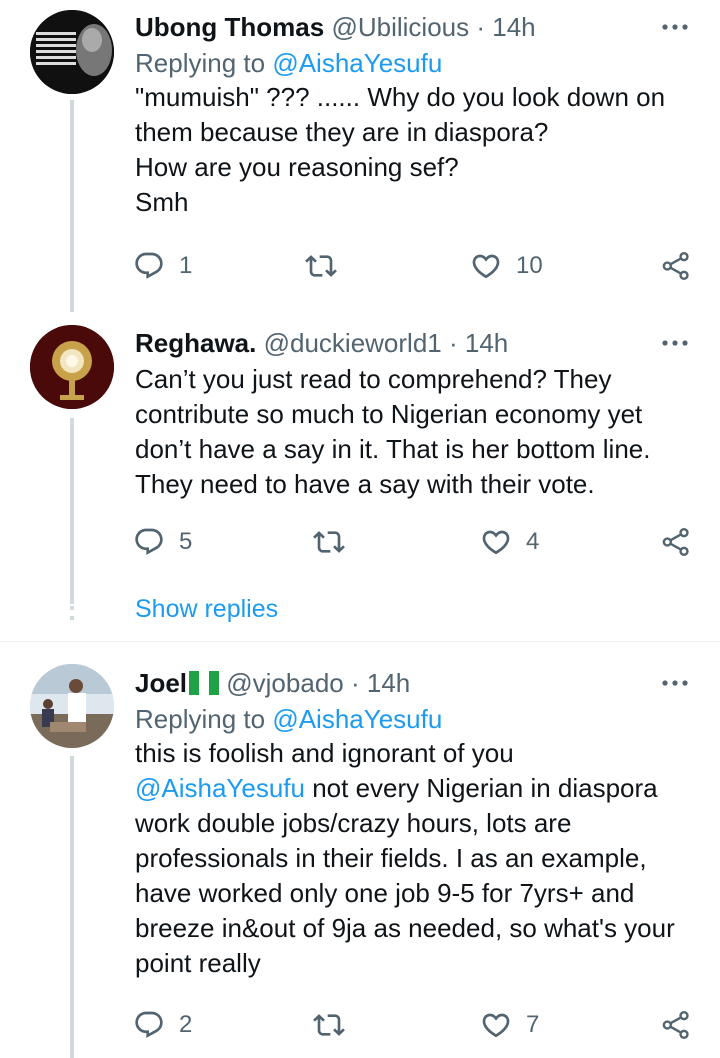 The width and height of the screenshot is (720, 1058). I want to click on tweet-actions: 5 4, so click(360, 542).